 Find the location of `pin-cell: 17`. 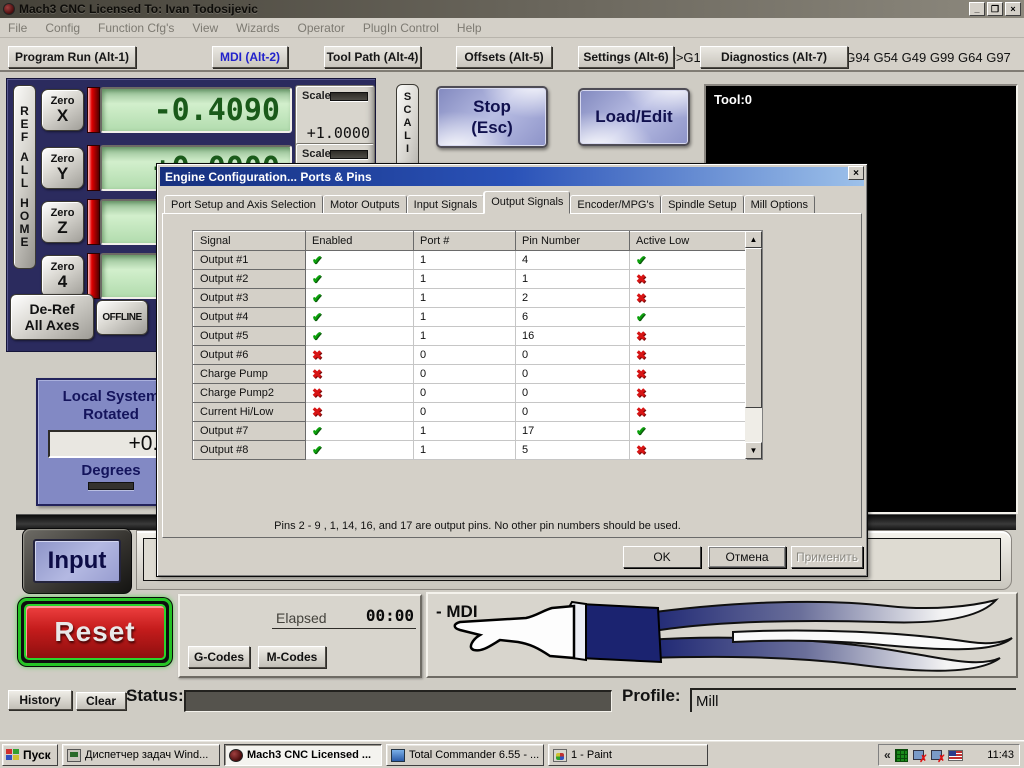

pin-cell: 17 is located at coordinates (572, 431).